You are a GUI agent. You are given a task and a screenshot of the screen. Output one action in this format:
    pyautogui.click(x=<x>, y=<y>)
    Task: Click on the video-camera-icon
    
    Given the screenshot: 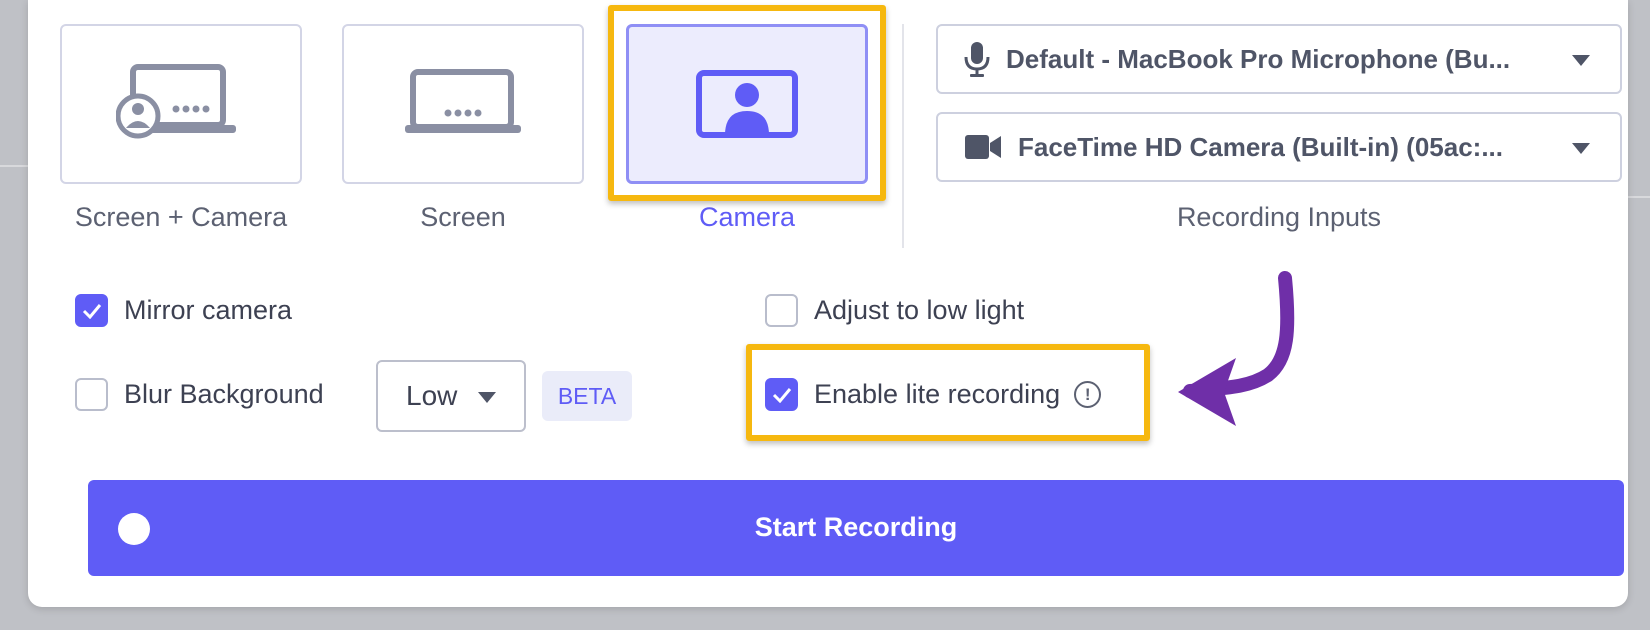 What is the action you would take?
    pyautogui.click(x=983, y=147)
    